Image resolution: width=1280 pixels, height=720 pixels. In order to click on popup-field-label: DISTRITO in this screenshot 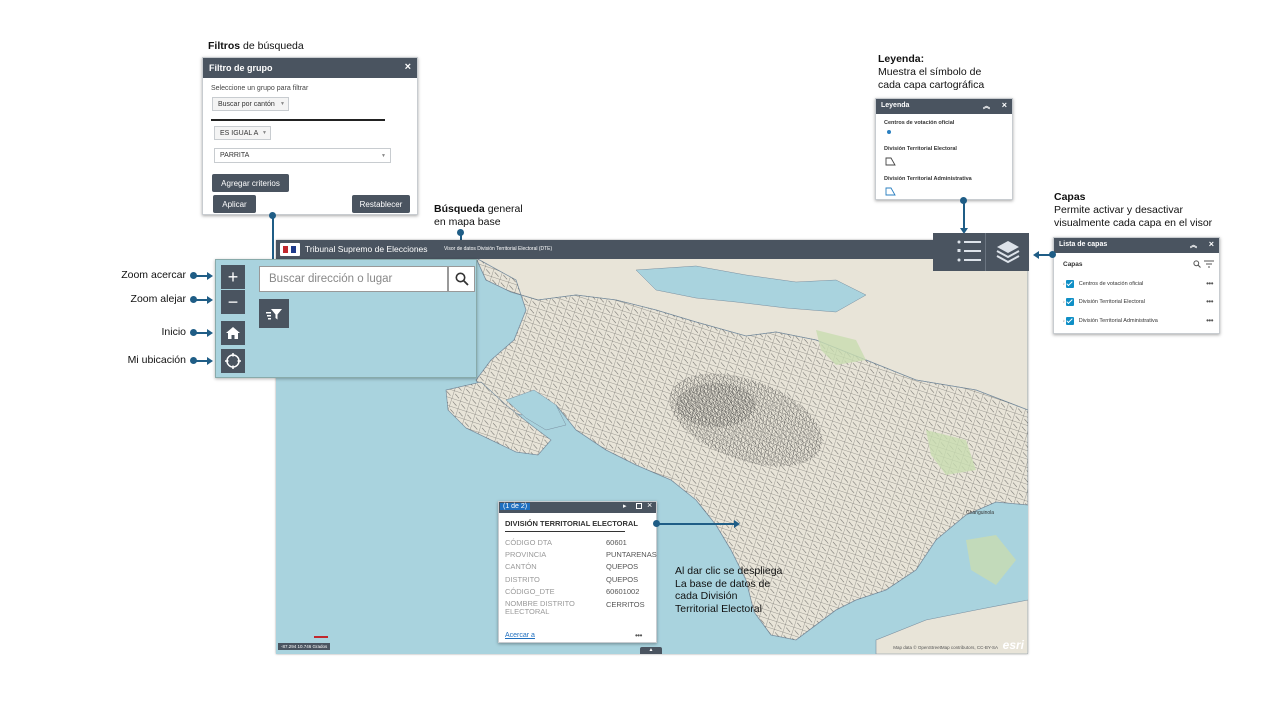, I will do `click(522, 579)`.